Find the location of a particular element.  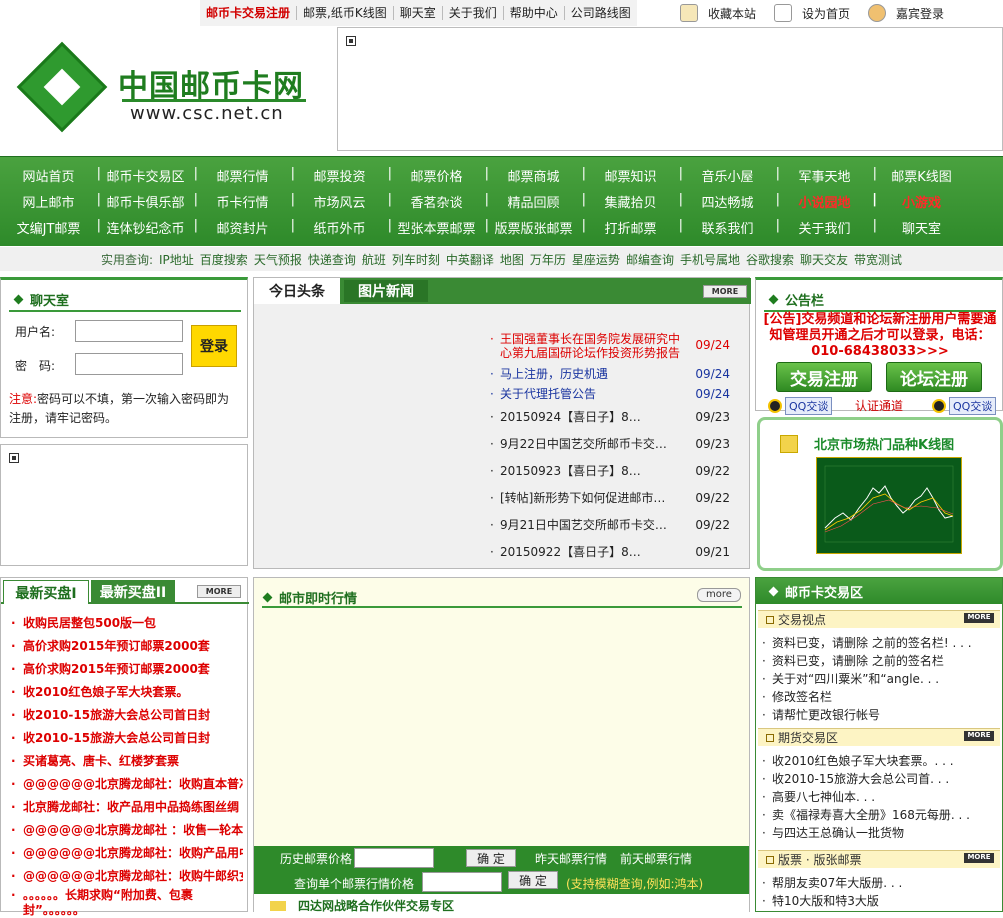

trade-section-header: 版票 · 版张邮票 MORE is located at coordinates (879, 859).